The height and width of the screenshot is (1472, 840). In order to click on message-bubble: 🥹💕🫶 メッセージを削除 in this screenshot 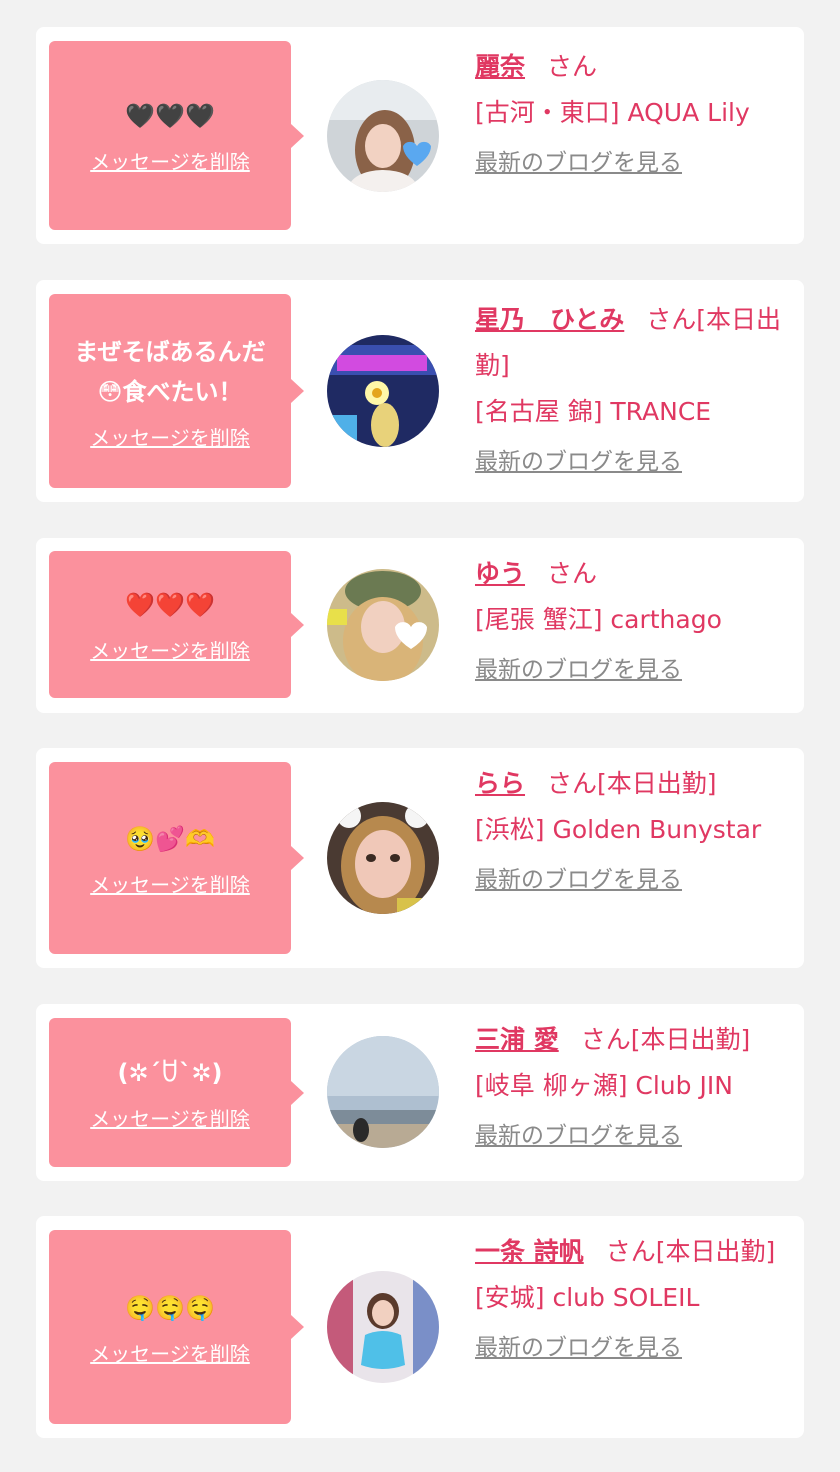, I will do `click(176, 858)`.